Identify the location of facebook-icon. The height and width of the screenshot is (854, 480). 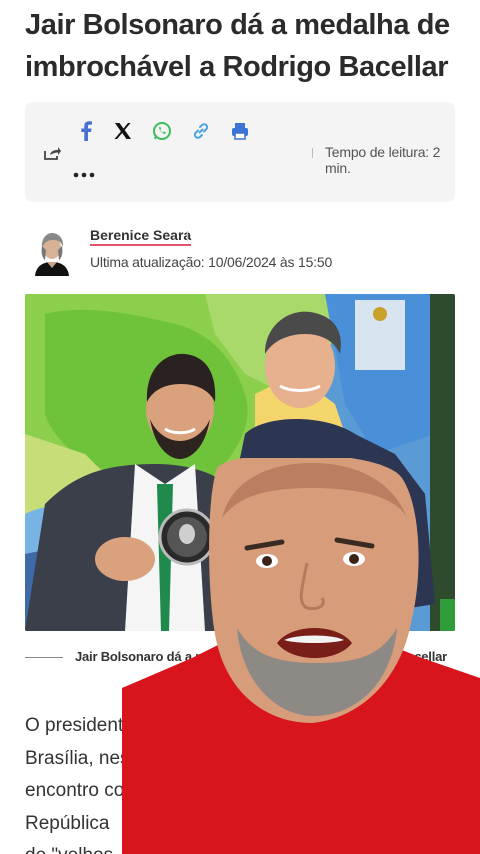
(86, 131).